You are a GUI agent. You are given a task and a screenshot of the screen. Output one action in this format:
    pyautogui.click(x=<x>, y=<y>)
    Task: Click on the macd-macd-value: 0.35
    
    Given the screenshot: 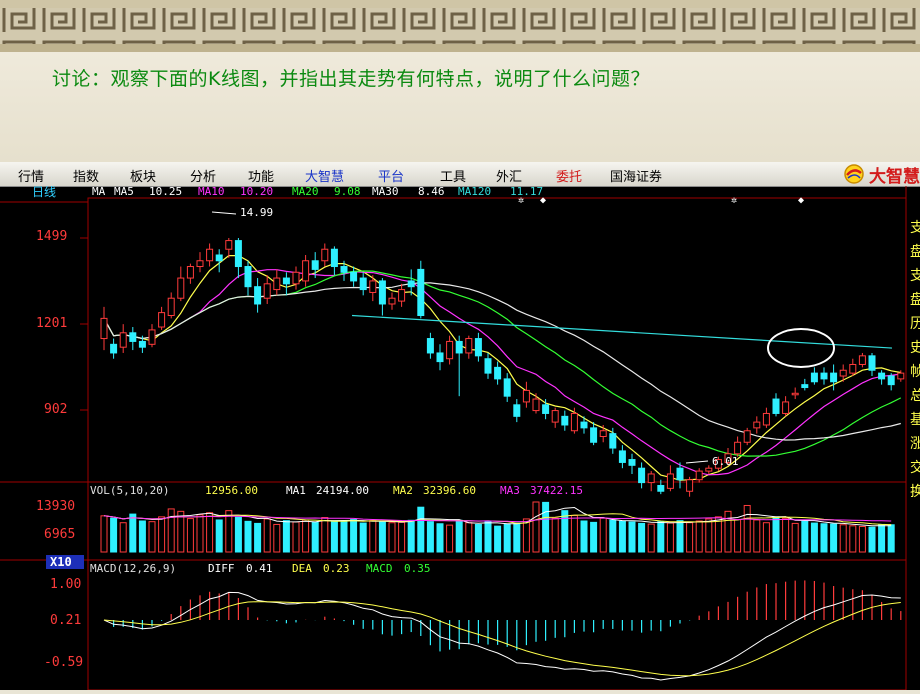 What is the action you would take?
    pyautogui.click(x=417, y=568)
    